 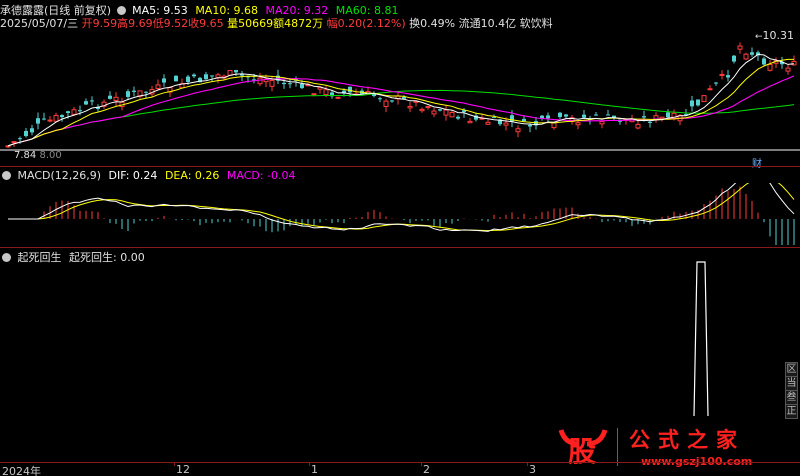 What do you see at coordinates (314, 469) in the screenshot?
I see `date-label-1: 1` at bounding box center [314, 469].